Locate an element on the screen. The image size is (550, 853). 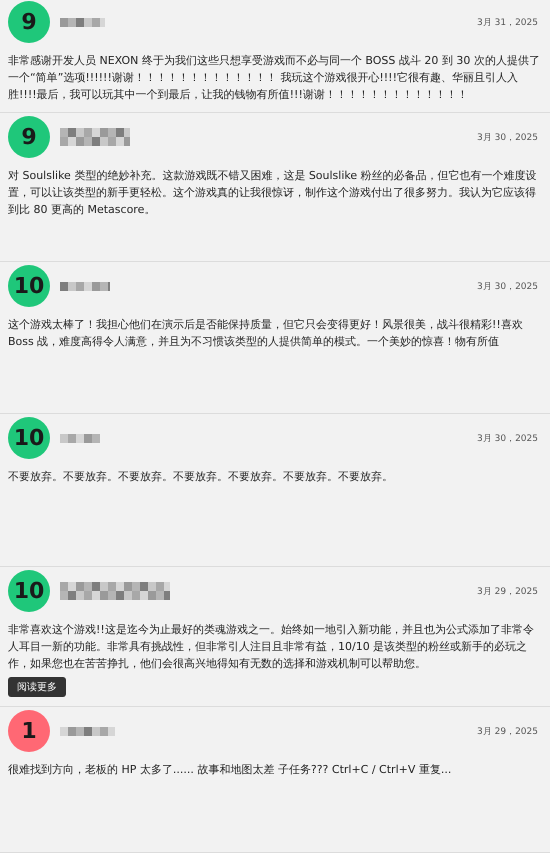
review-text: 非常感谢开发人员 NEXON 终于为我们这些只想享受游戏而不必与同一个 BOSS 战斗 20 到 30 次的人提供了一个“简单”选项!!!!!!谢谢！！！！！！！！！！！！！ 我玩这个游戏很开心!!!!它很有趣、华丽且引人入胜!!!!最后，我可以玩其中一个到最后，让我的钱物有所值!!!谢谢！！！！！！！！！！！！！ is located at coordinates (274, 78).